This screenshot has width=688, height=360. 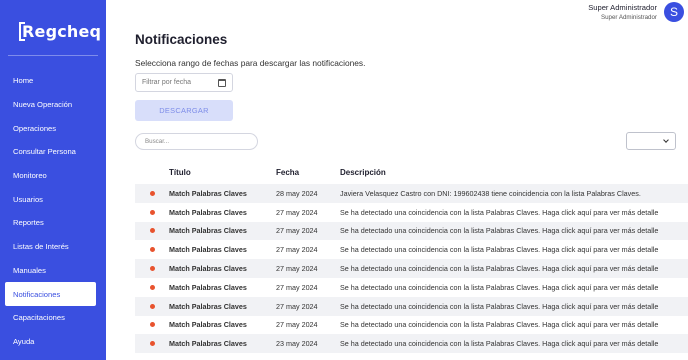 What do you see at coordinates (651, 141) in the screenshot?
I see `page-size-select` at bounding box center [651, 141].